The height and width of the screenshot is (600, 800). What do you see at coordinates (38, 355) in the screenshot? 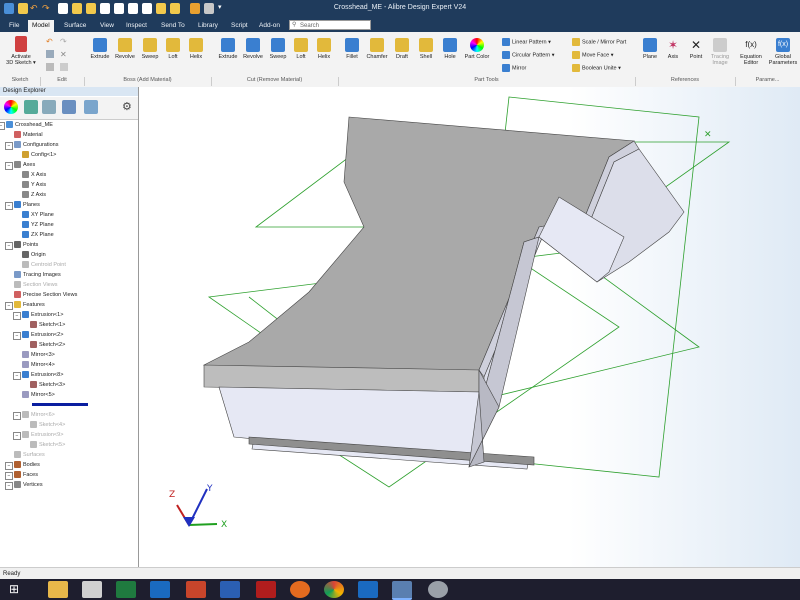
I see `tree-item: Mirror<3>` at bounding box center [38, 355].